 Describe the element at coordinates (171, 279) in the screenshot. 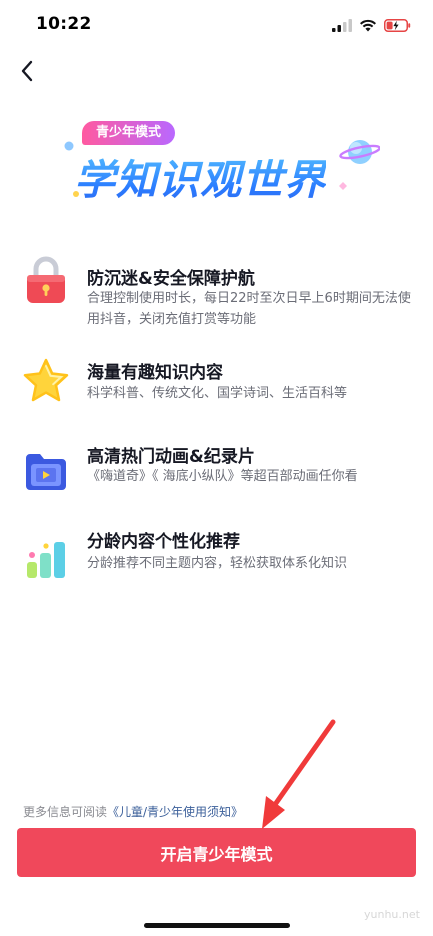

I see `feature-title: 防沉迷&安全保障护航` at that location.